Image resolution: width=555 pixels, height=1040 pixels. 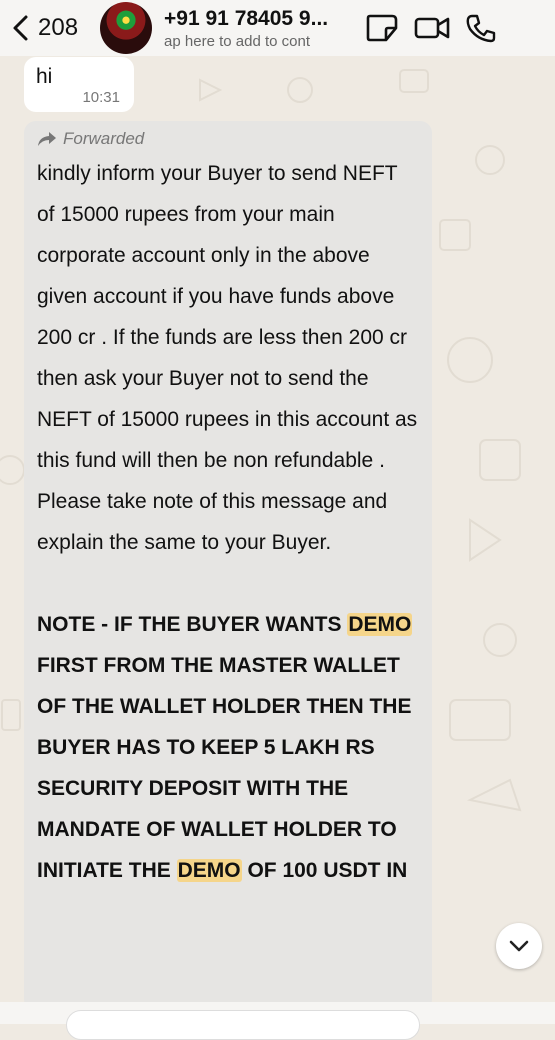 I want to click on message-time: 10:31, so click(x=101, y=97).